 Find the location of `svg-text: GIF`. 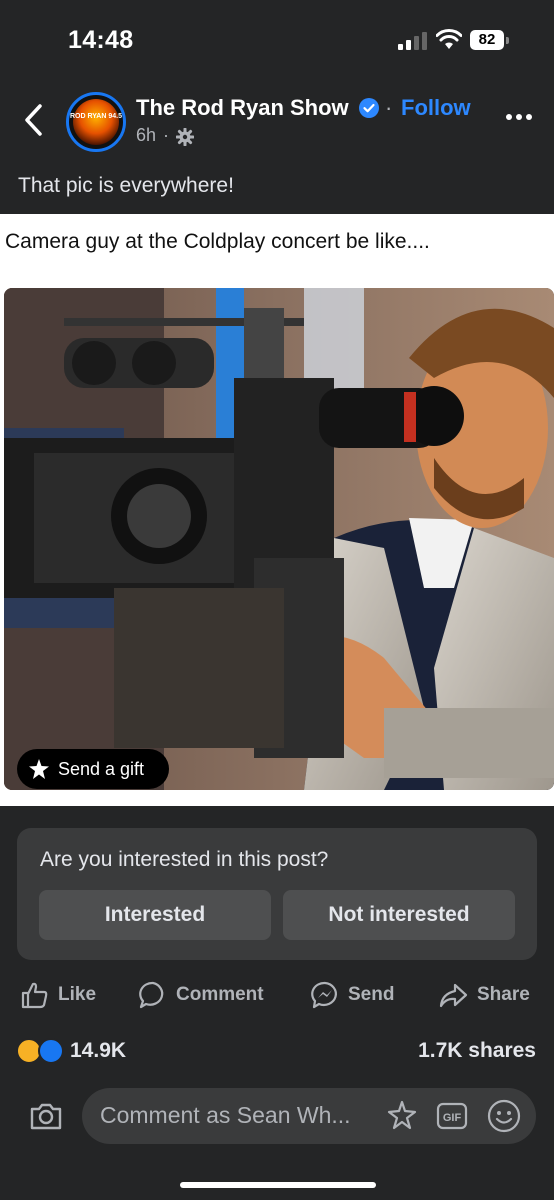

svg-text: GIF is located at coordinates (452, 1118).